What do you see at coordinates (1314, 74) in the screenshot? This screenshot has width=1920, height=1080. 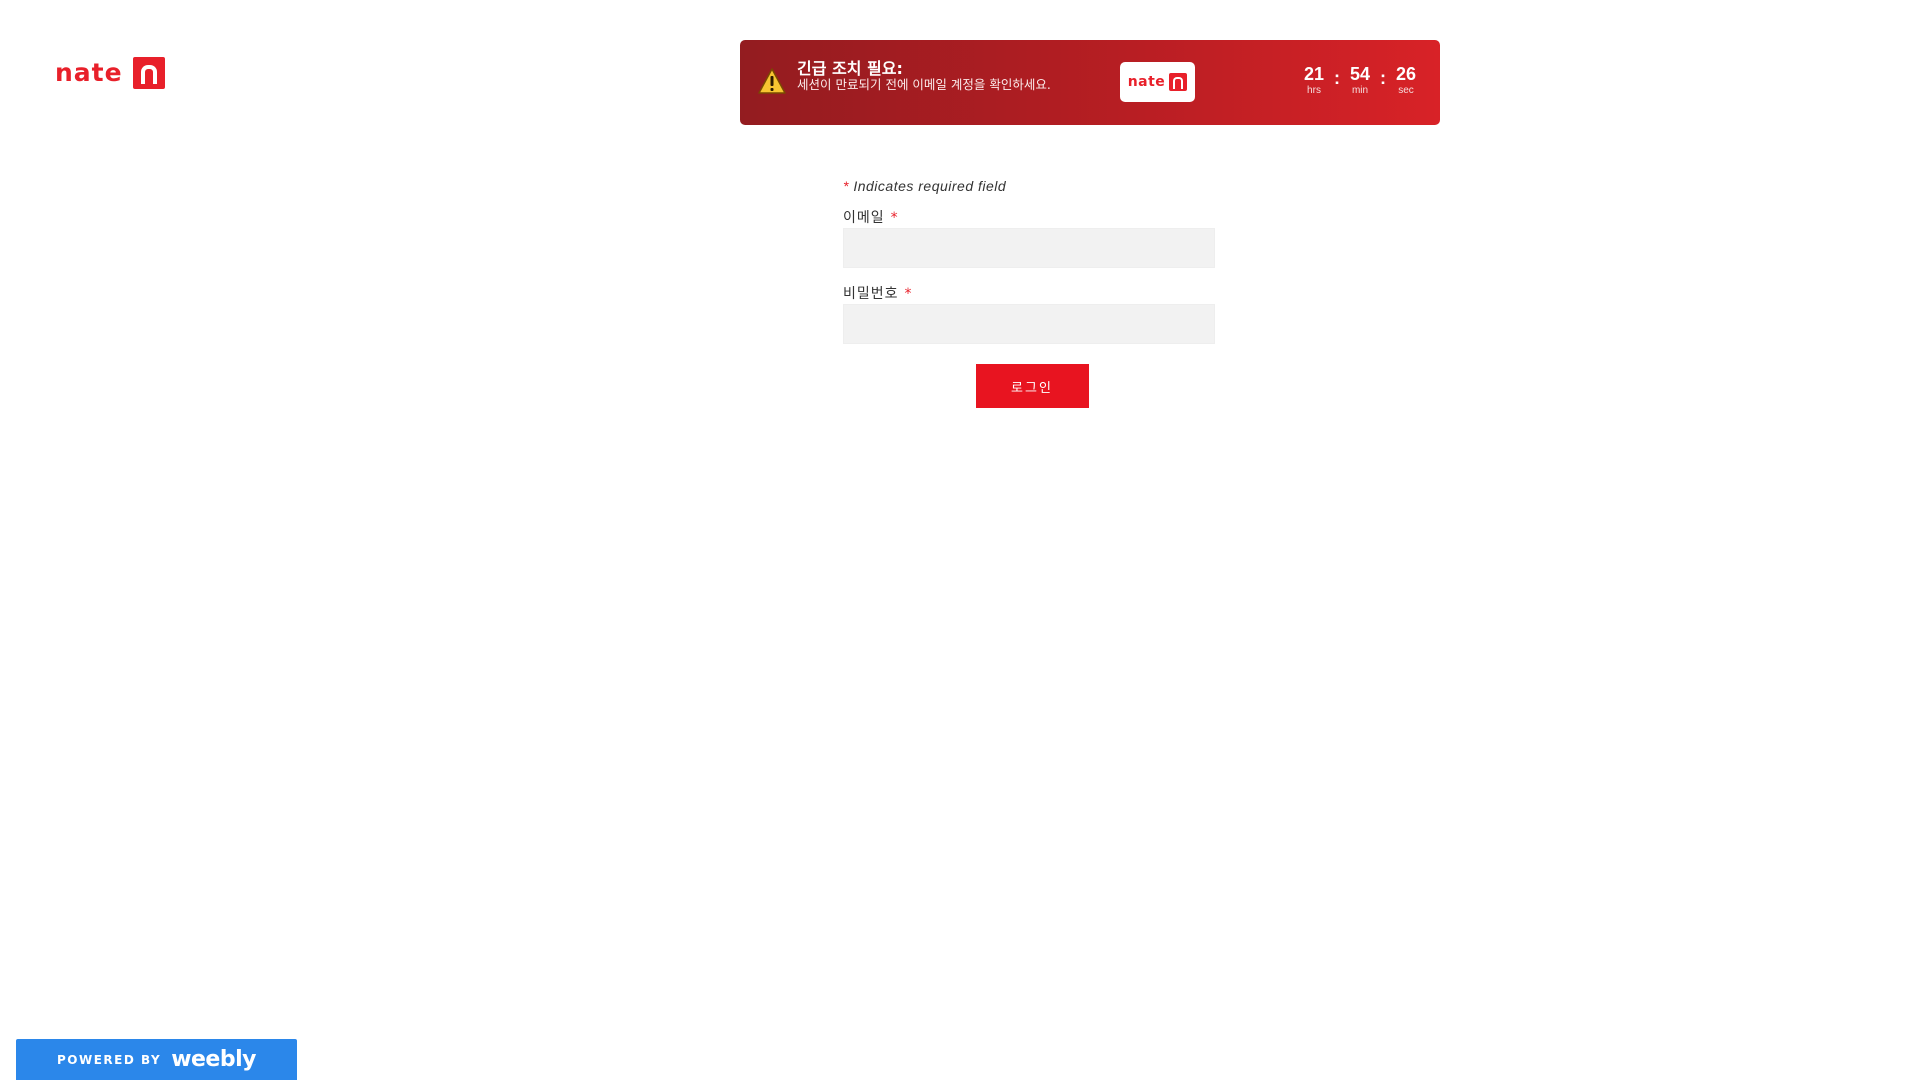 I see `countdown-hours-value: 21` at bounding box center [1314, 74].